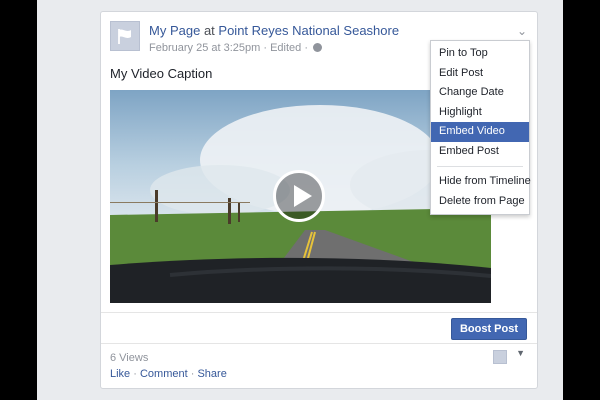 The image size is (600, 400). I want to click on page-avatar, so click(125, 36).